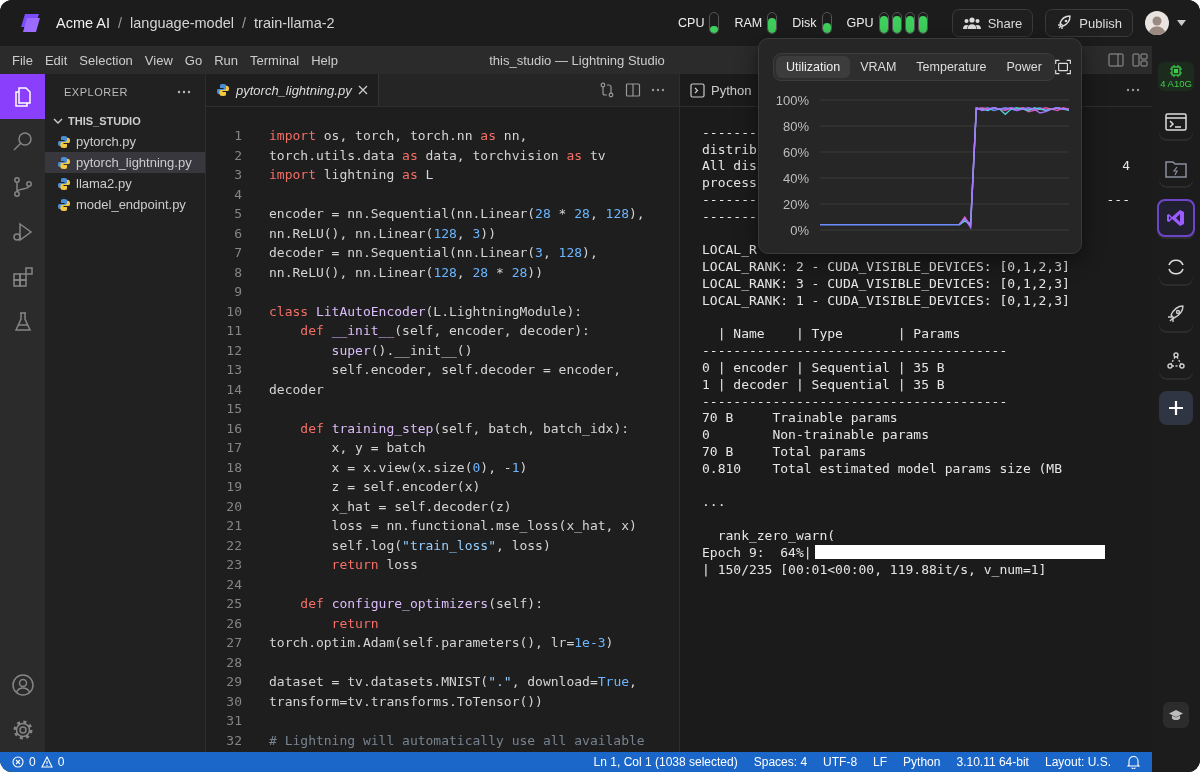 This screenshot has width=1200, height=772. Describe the element at coordinates (362, 90) in the screenshot. I see `close-icon` at that location.